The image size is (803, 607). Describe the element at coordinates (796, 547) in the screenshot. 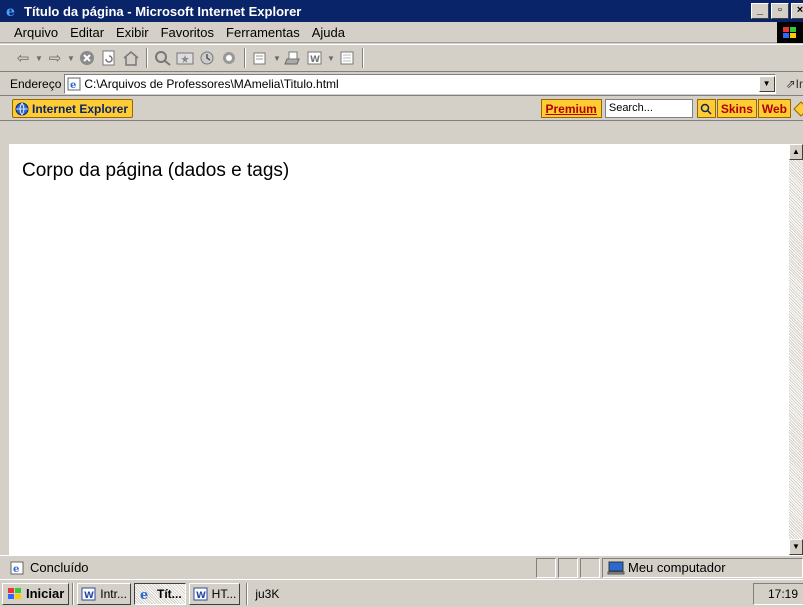

I see `scroll-down-icon: ▼` at that location.